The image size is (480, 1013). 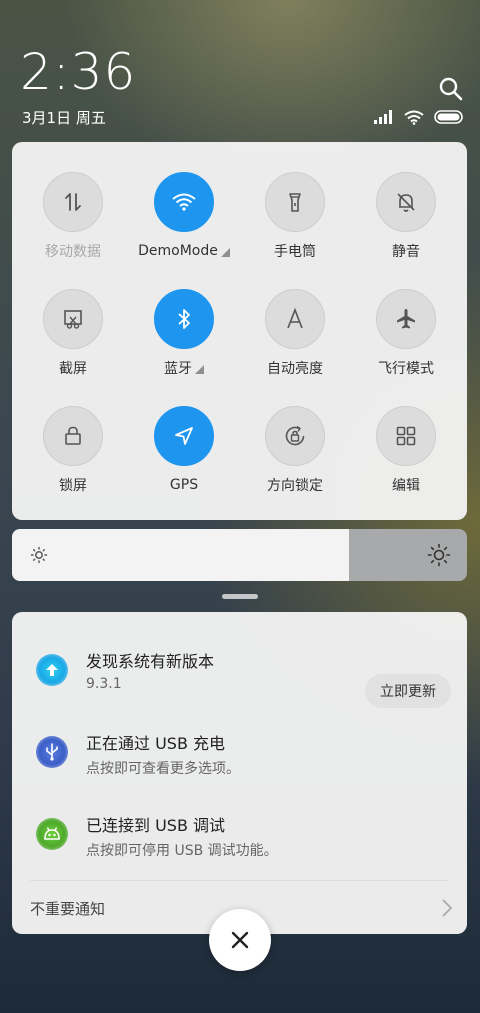 I want to click on tile-screenshot: 截屏, so click(x=73, y=333).